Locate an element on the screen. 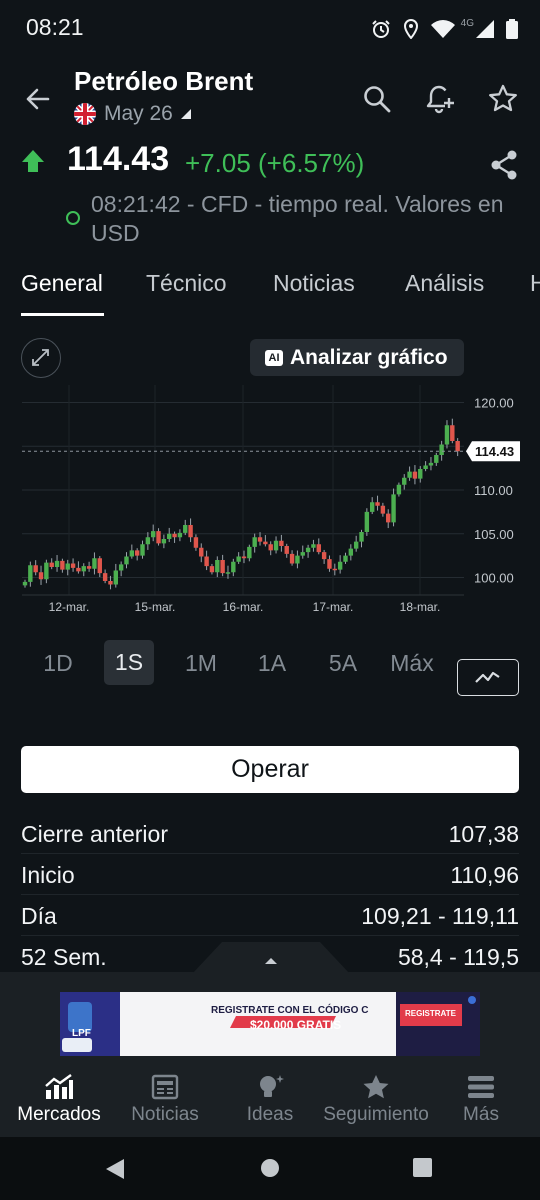 The image size is (540, 1200). nav-label: Más is located at coordinates (481, 1114).